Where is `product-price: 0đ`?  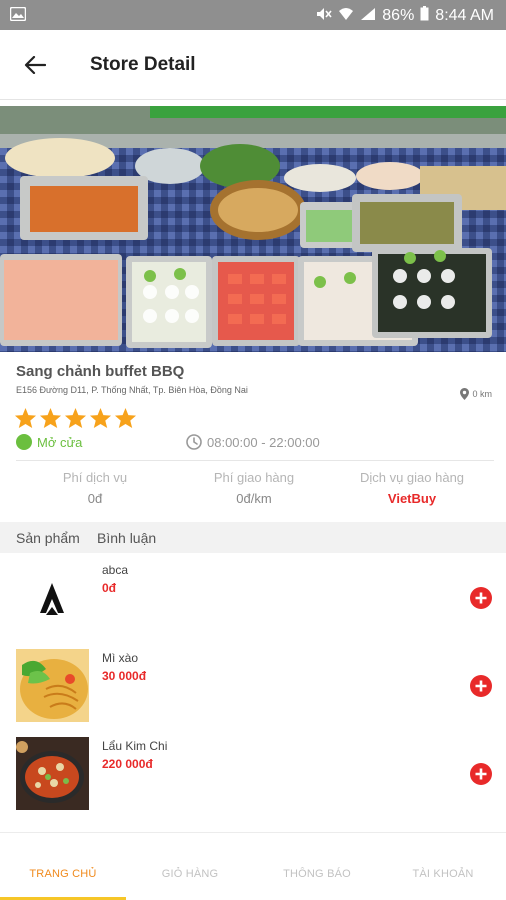
product-price: 0đ is located at coordinates (109, 588).